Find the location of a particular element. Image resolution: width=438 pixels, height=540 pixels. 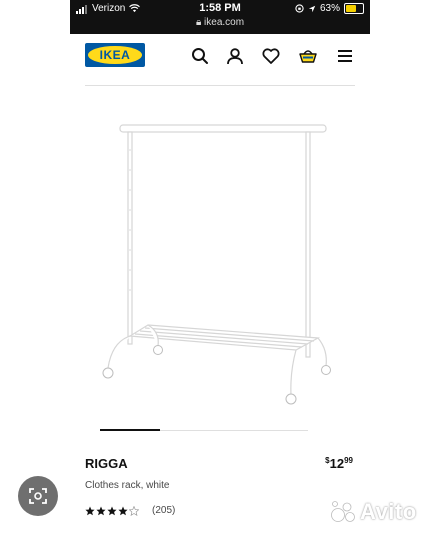

logo-oval: IKEA is located at coordinates (115, 55).